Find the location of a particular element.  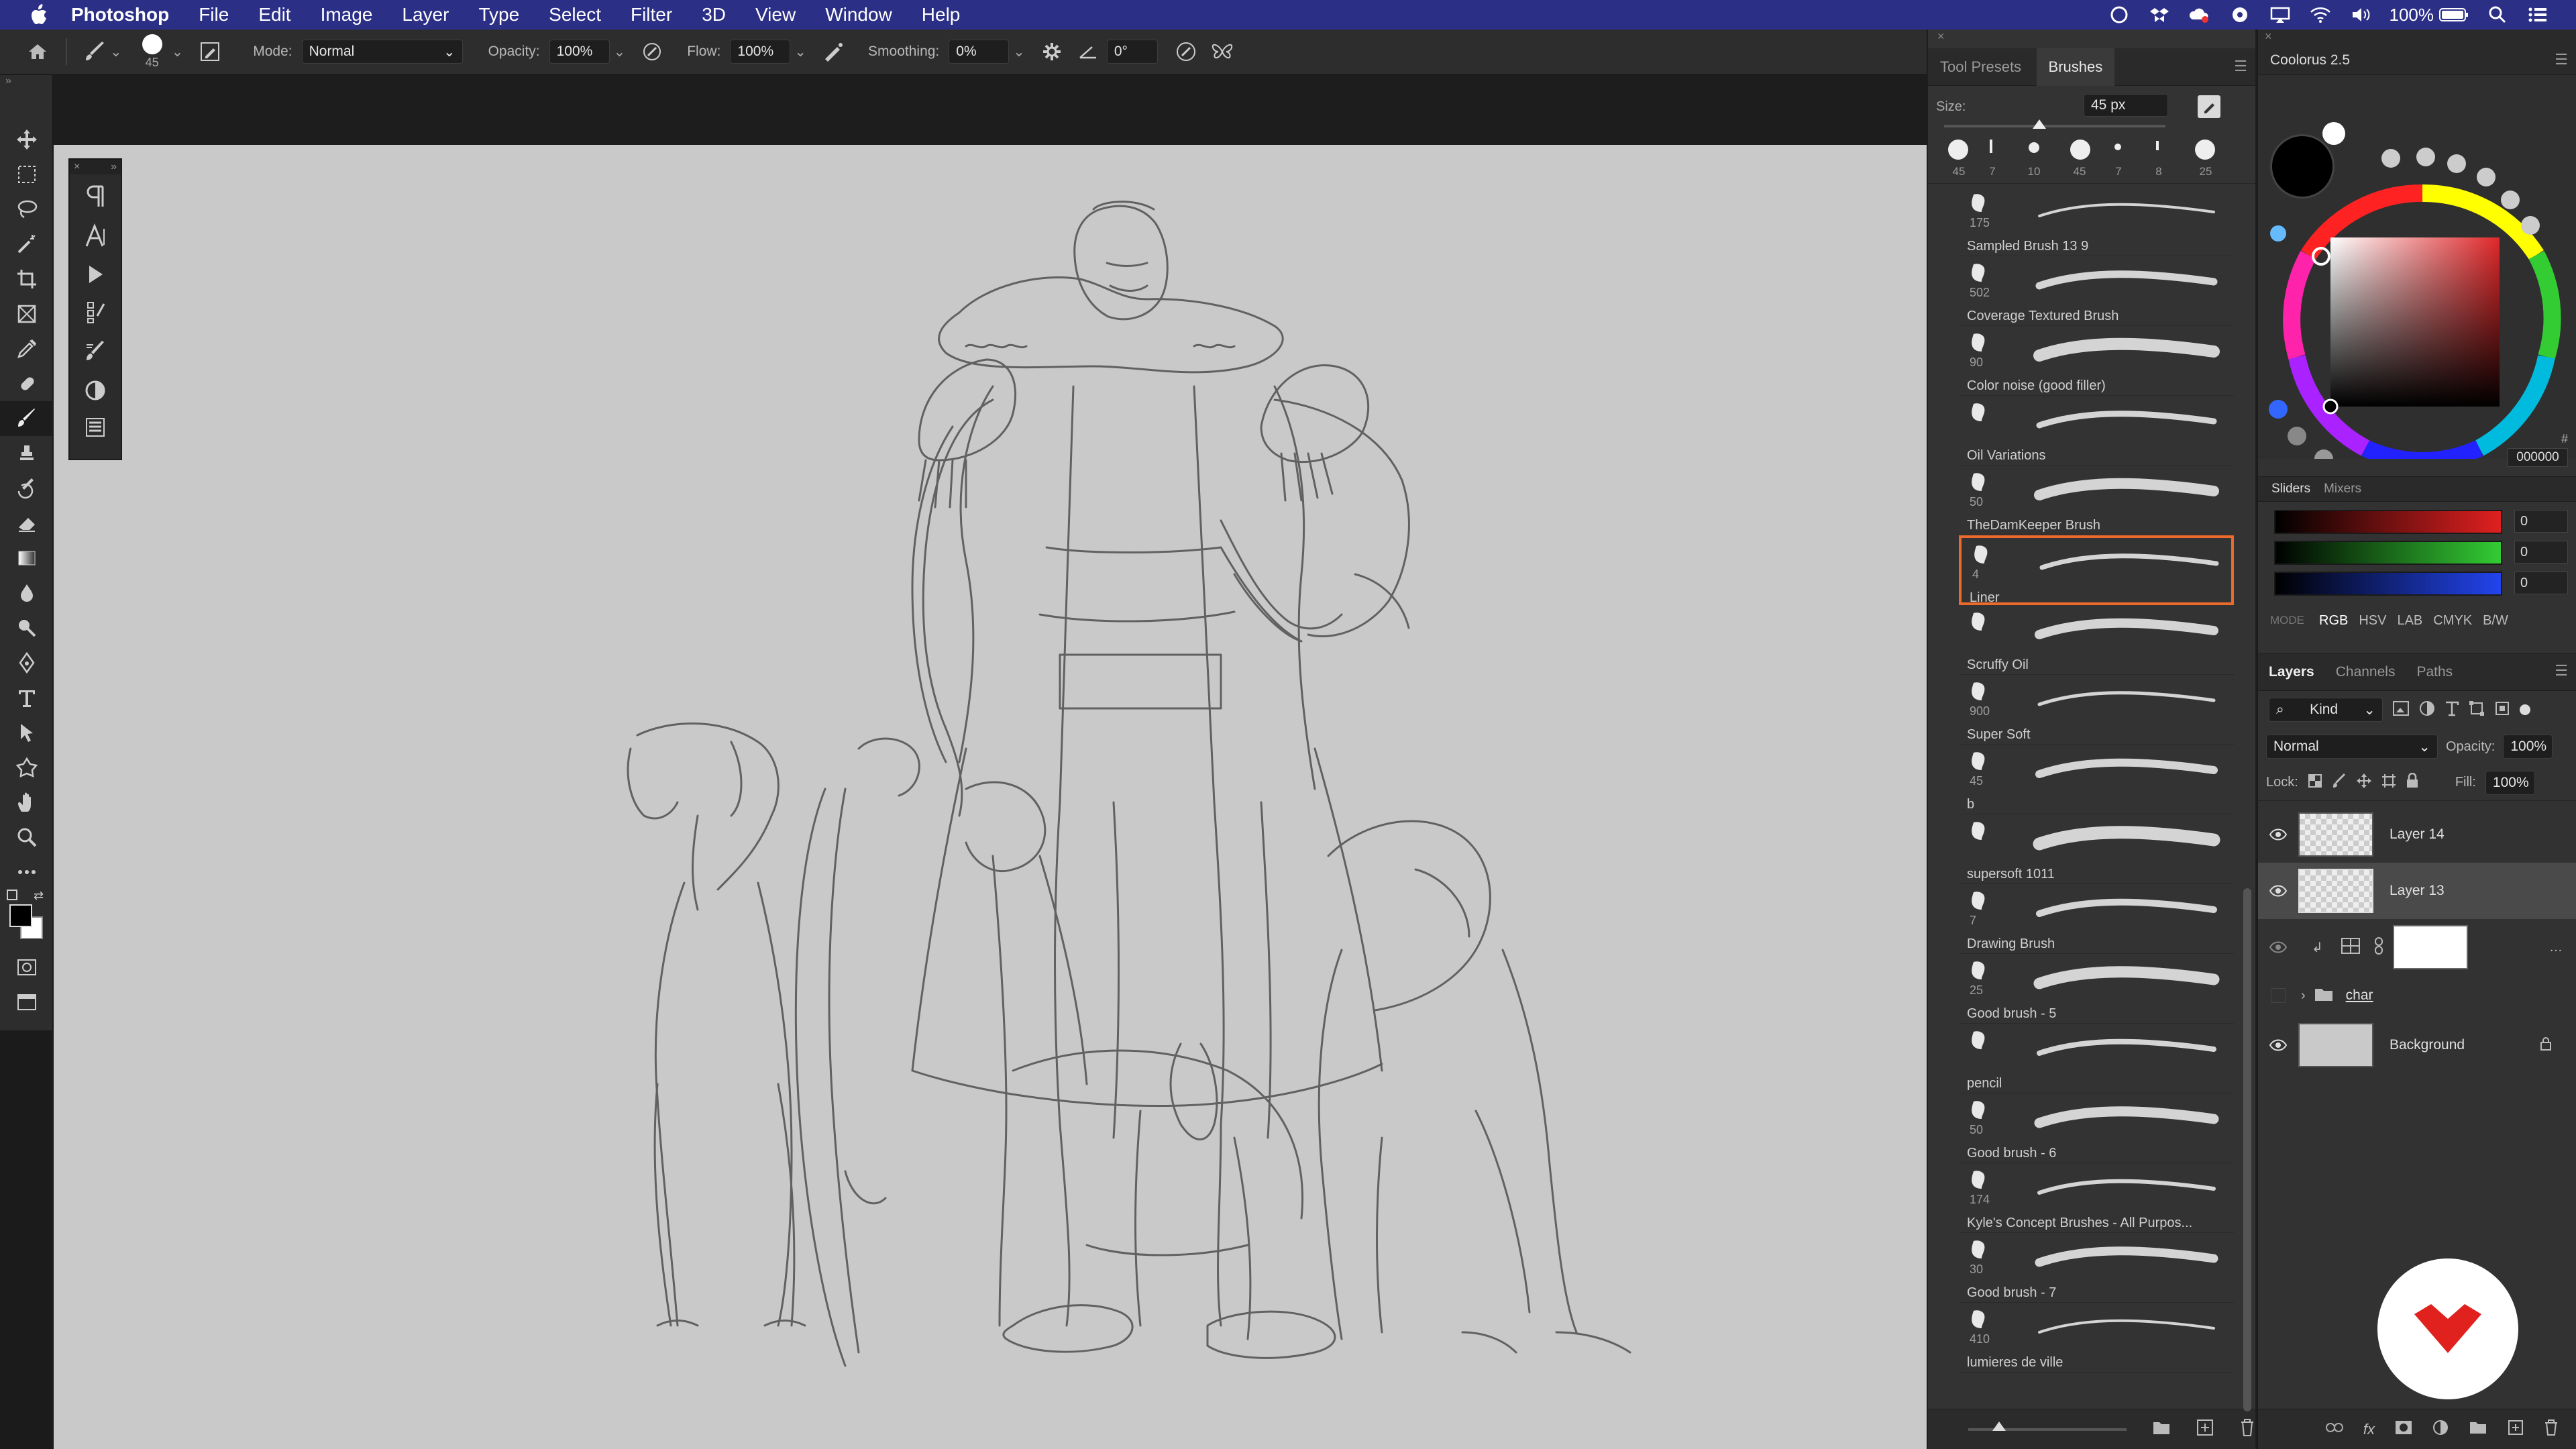

dropbox-icon is located at coordinates (2159, 14).